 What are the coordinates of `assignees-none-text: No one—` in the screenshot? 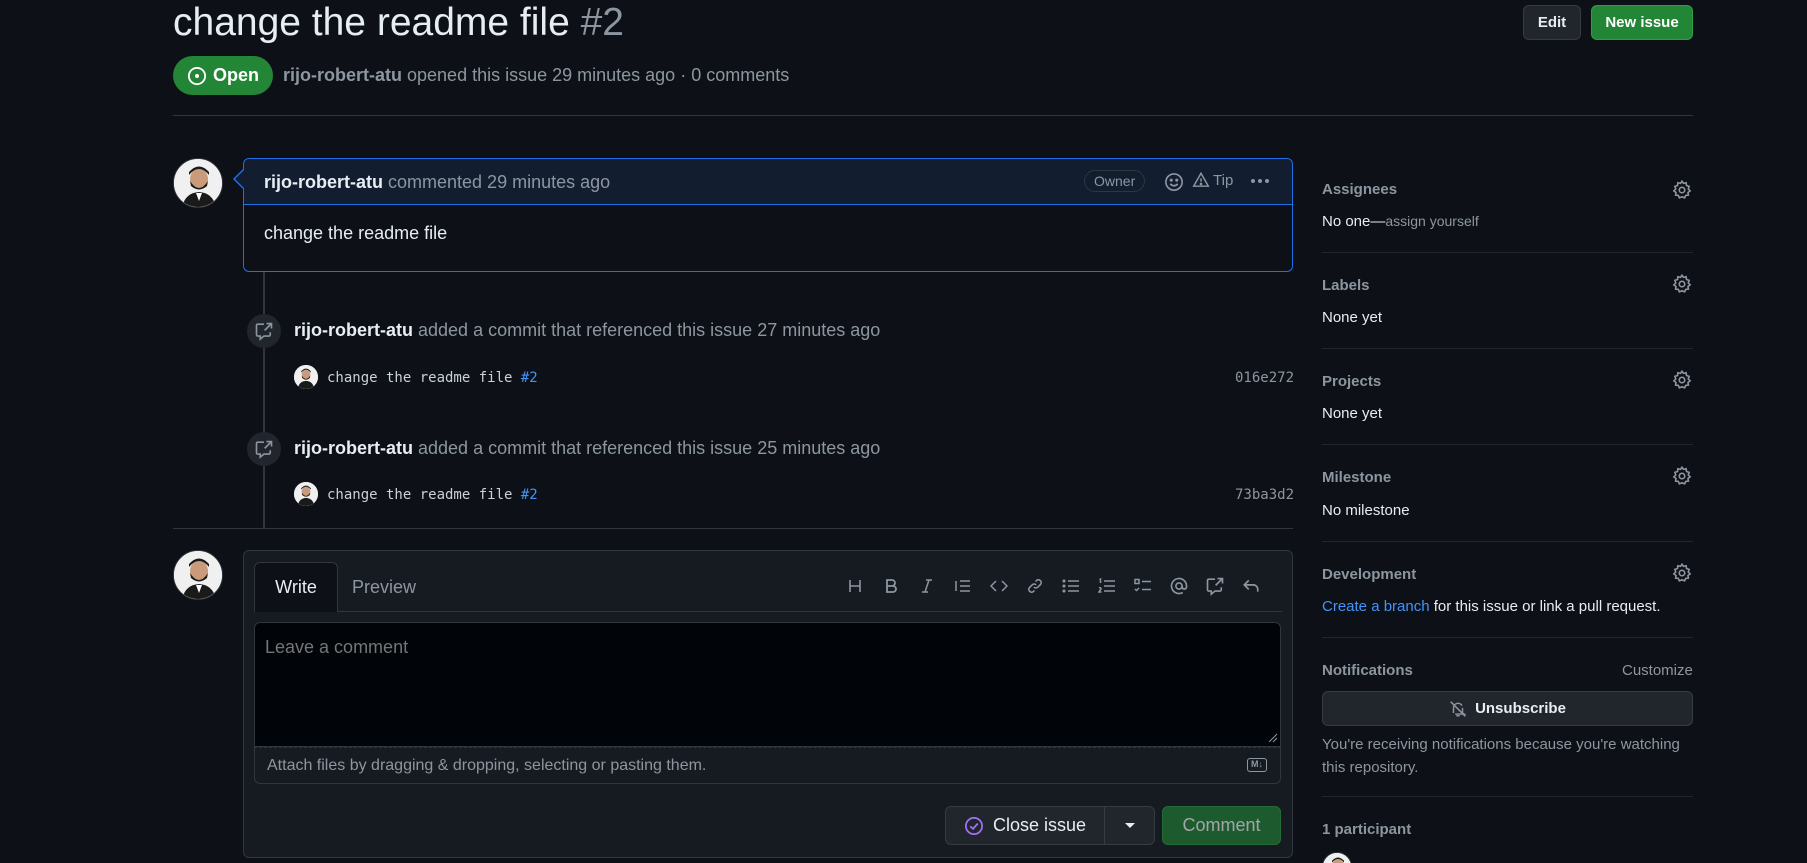 It's located at (1354, 221).